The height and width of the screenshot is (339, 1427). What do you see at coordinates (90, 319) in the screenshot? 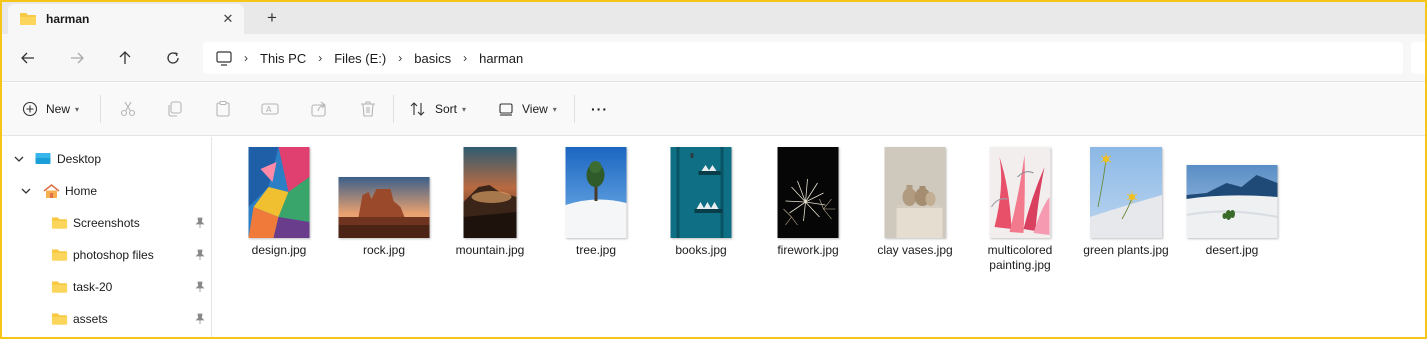
I see `sidebar-item-label: assets` at bounding box center [90, 319].